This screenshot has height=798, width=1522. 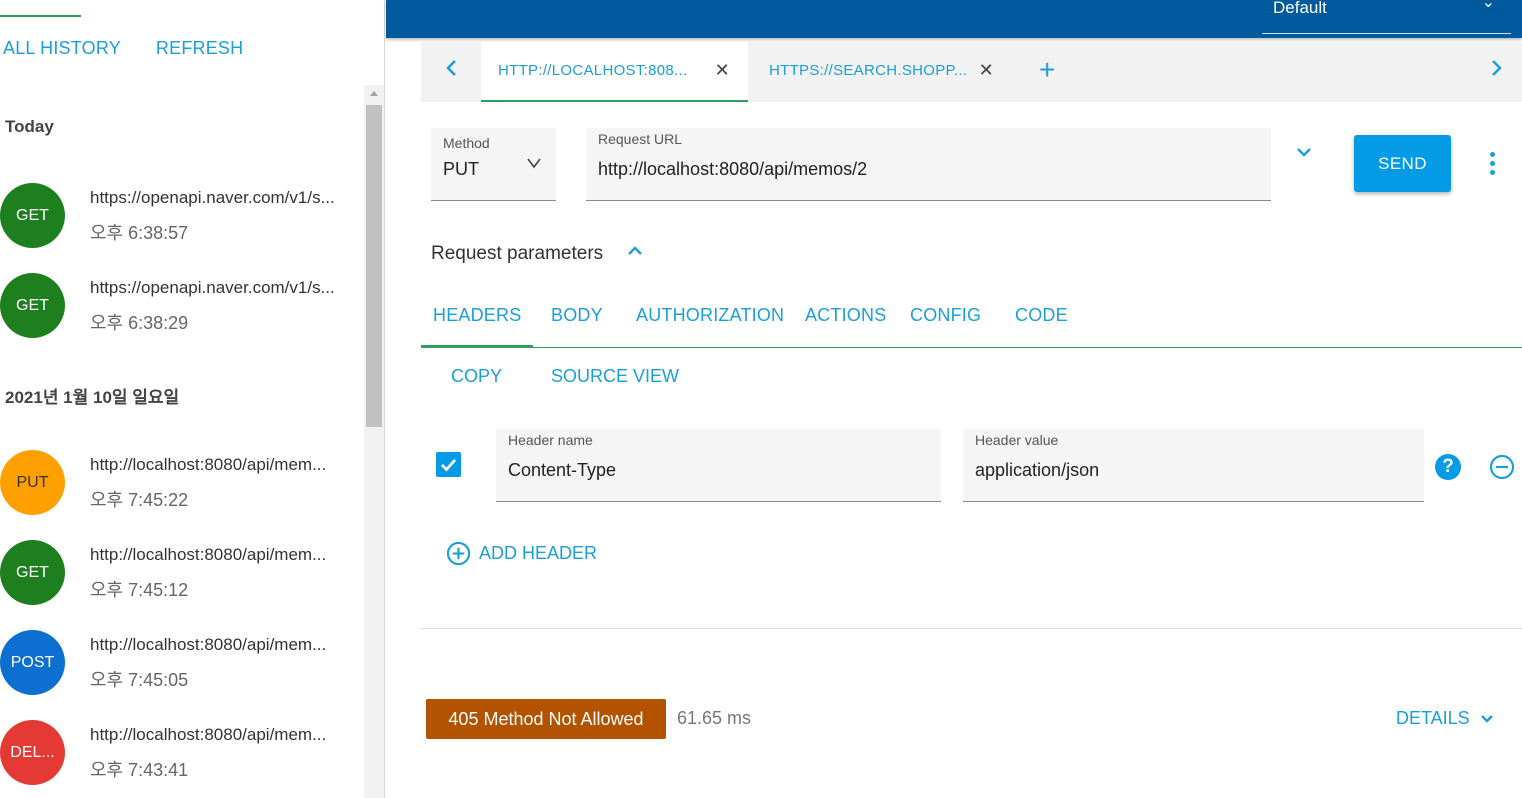 What do you see at coordinates (845, 315) in the screenshot?
I see `tab-actions: ACTIONS` at bounding box center [845, 315].